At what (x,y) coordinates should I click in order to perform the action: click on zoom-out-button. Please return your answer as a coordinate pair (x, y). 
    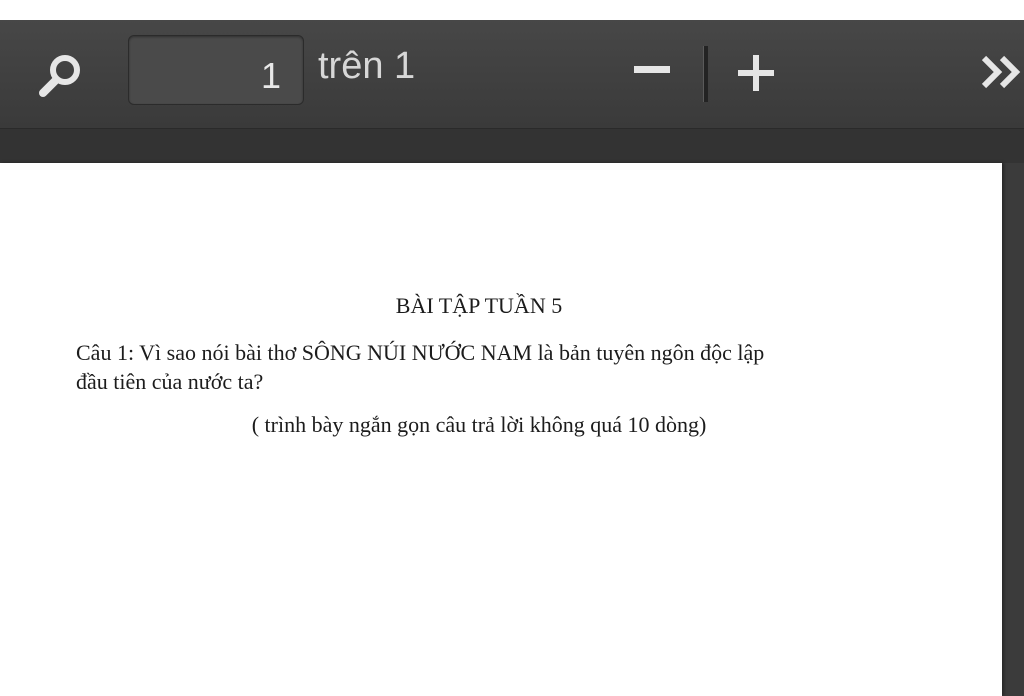
    Looking at the image, I should click on (652, 68).